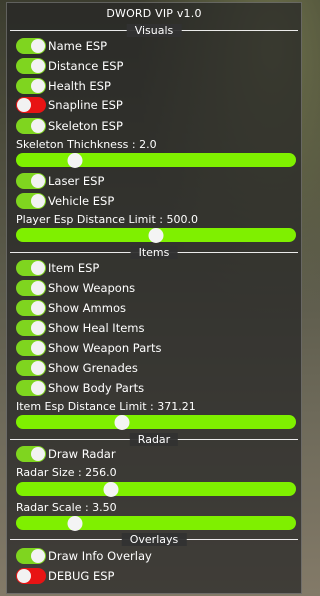 This screenshot has width=320, height=596. I want to click on section-overlays-header: Overlays, so click(154, 539).